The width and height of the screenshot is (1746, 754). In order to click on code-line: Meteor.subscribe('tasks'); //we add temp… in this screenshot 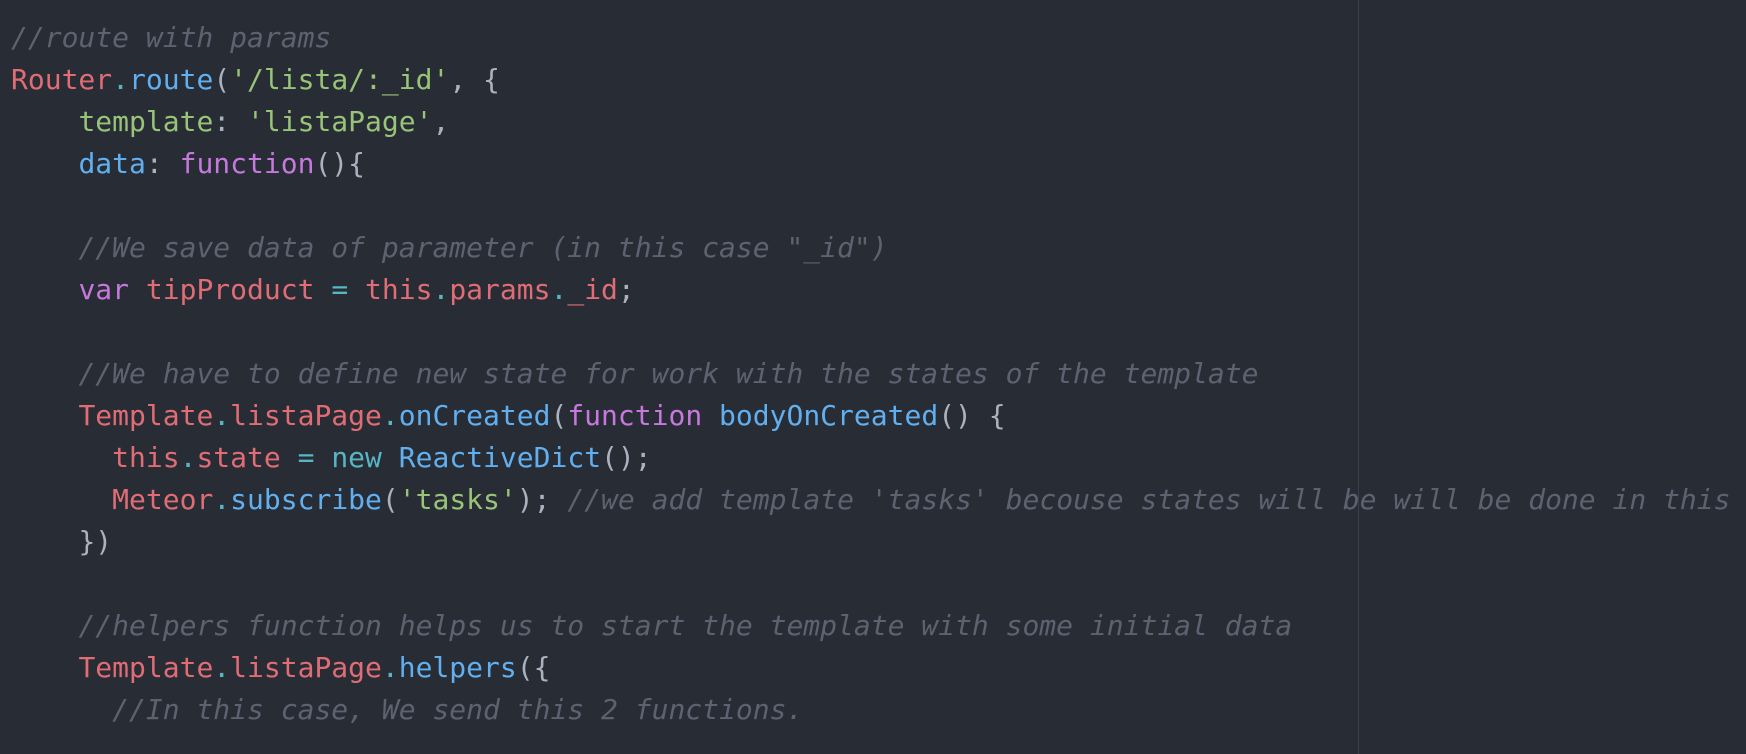, I will do `click(871, 500)`.